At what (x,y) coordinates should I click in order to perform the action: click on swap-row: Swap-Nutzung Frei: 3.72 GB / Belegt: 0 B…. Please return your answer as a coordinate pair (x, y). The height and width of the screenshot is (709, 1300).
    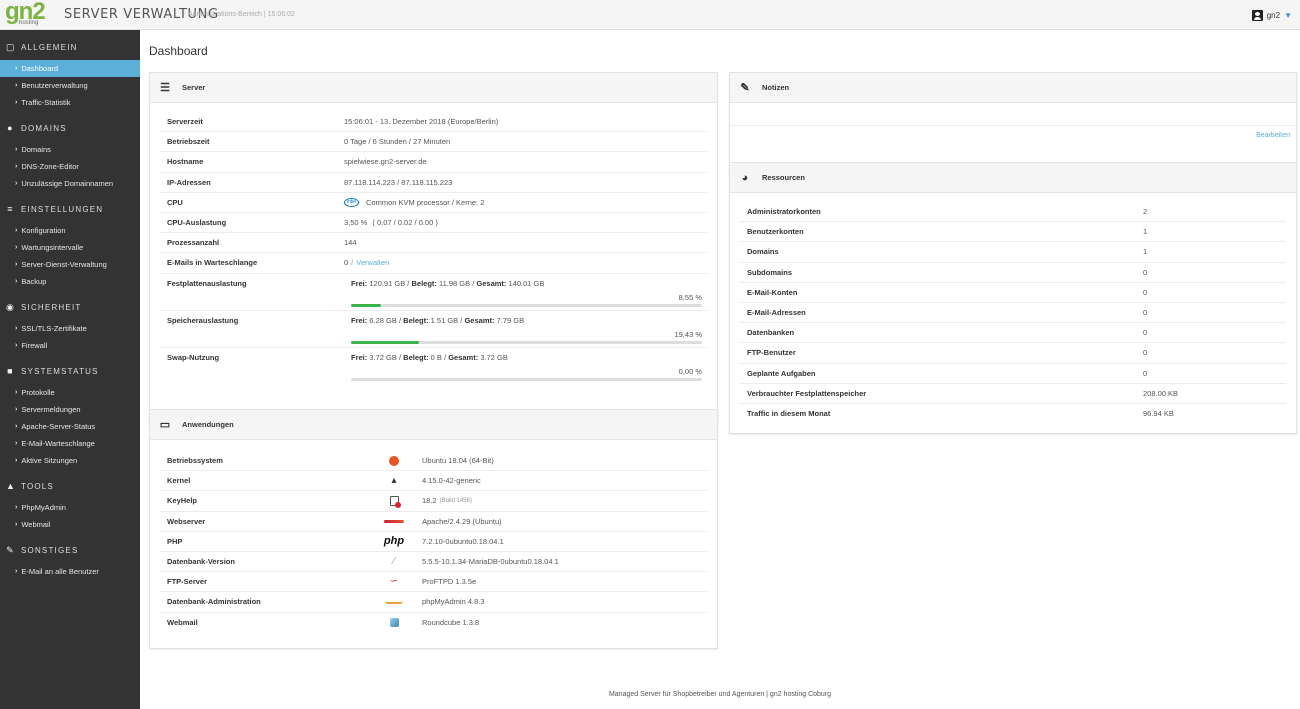
    Looking at the image, I should click on (433, 366).